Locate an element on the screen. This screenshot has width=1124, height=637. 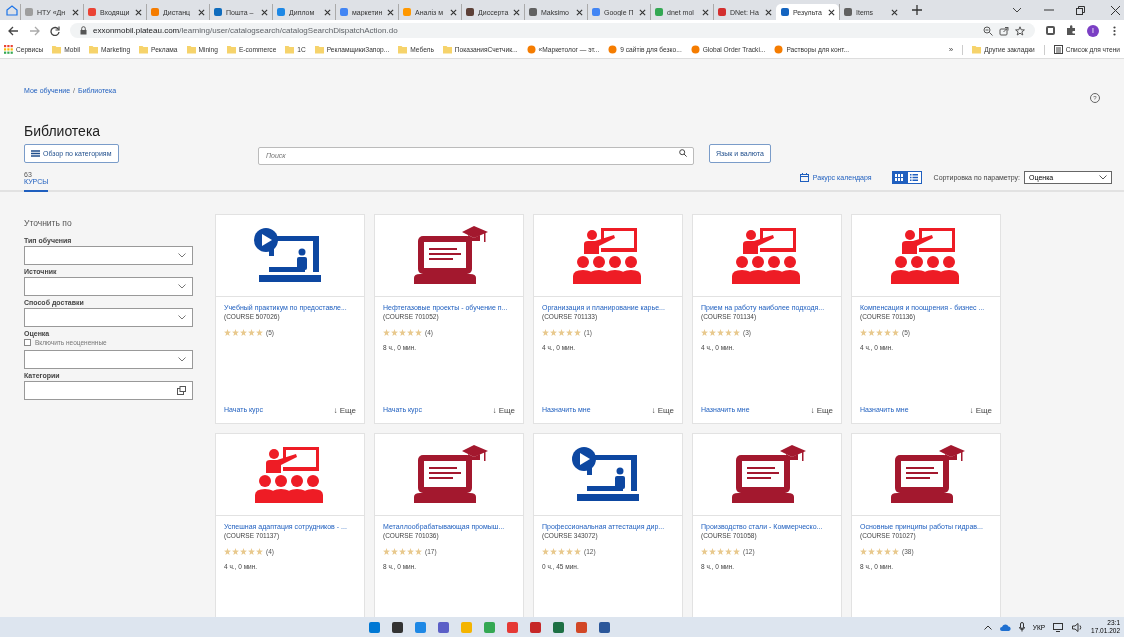
menu-icon is located at coordinates (1114, 30).